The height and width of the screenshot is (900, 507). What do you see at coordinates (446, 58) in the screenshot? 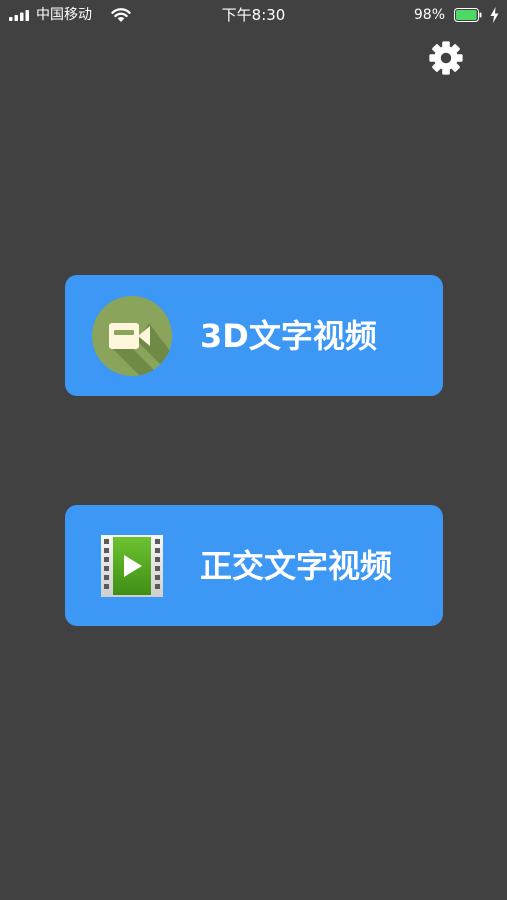
I see `gear-icon` at bounding box center [446, 58].